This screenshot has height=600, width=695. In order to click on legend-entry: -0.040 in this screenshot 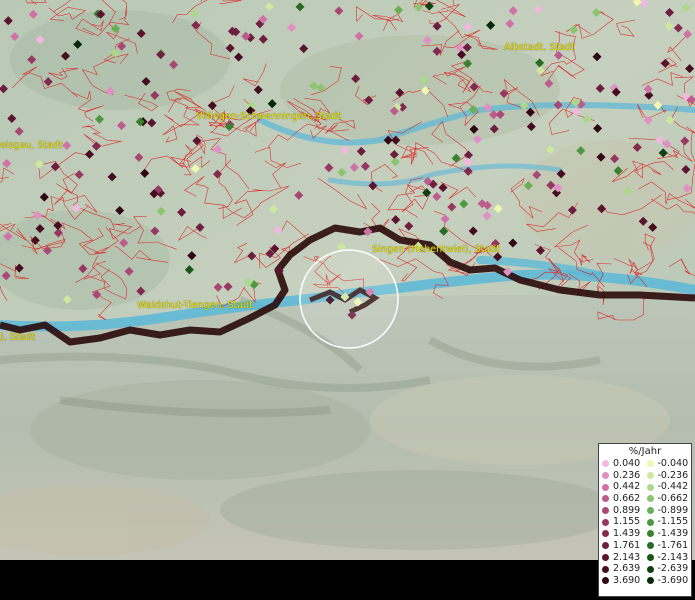, I will do `click(669, 464)`.